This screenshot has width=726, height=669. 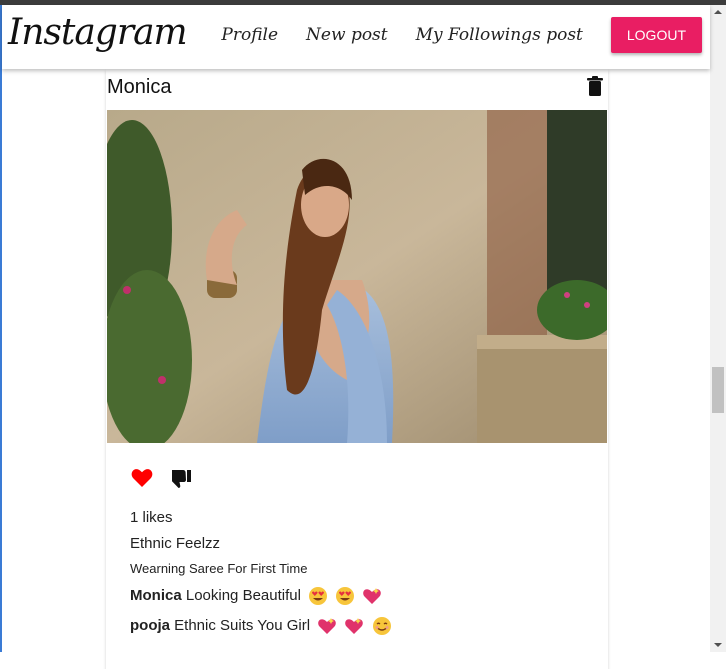 I want to click on comment-user: pooja, so click(x=150, y=625).